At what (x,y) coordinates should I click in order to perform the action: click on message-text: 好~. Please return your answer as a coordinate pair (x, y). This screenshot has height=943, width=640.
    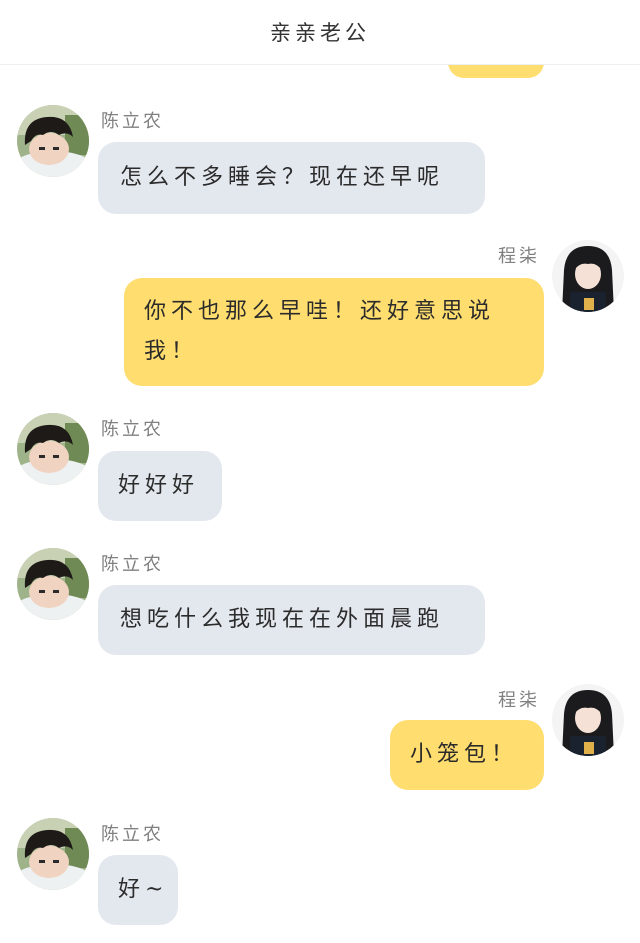
    Looking at the image, I should click on (143, 889).